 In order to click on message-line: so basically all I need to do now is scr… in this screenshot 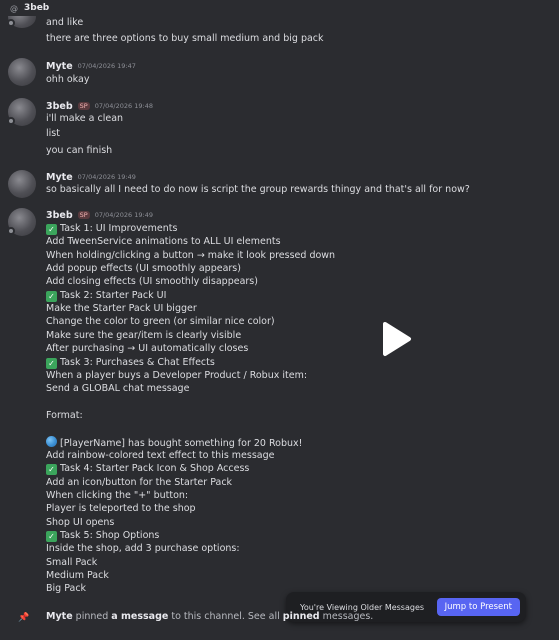, I will do `click(258, 189)`.